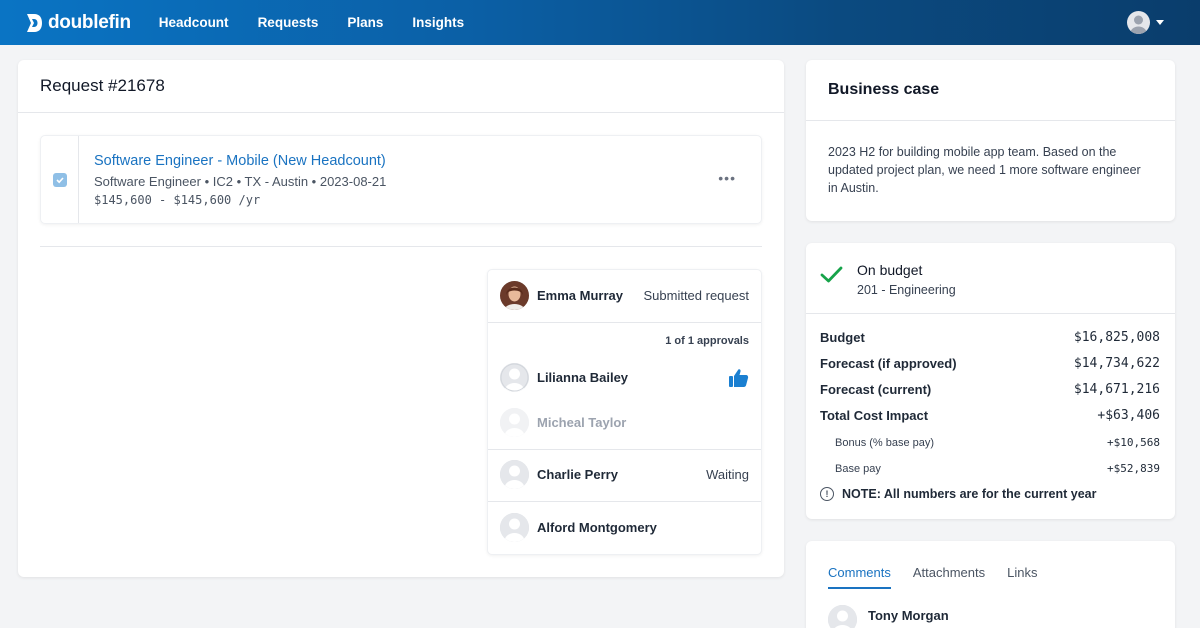 This screenshot has height=628, width=1200. I want to click on check-icon, so click(59, 179).